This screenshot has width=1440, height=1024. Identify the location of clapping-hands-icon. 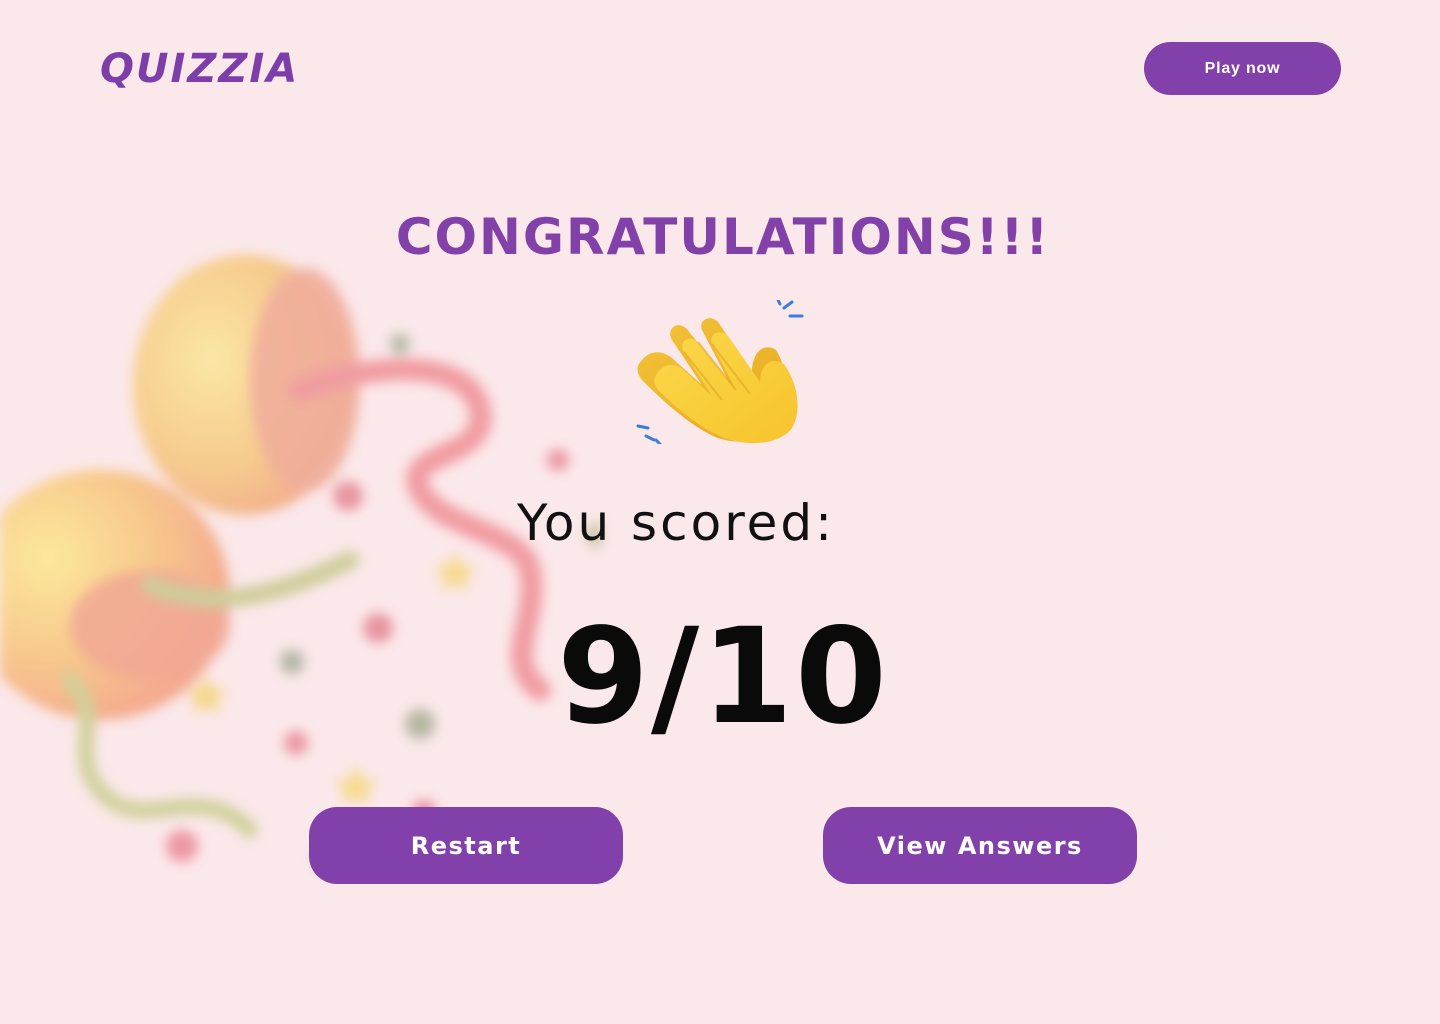
(720, 372).